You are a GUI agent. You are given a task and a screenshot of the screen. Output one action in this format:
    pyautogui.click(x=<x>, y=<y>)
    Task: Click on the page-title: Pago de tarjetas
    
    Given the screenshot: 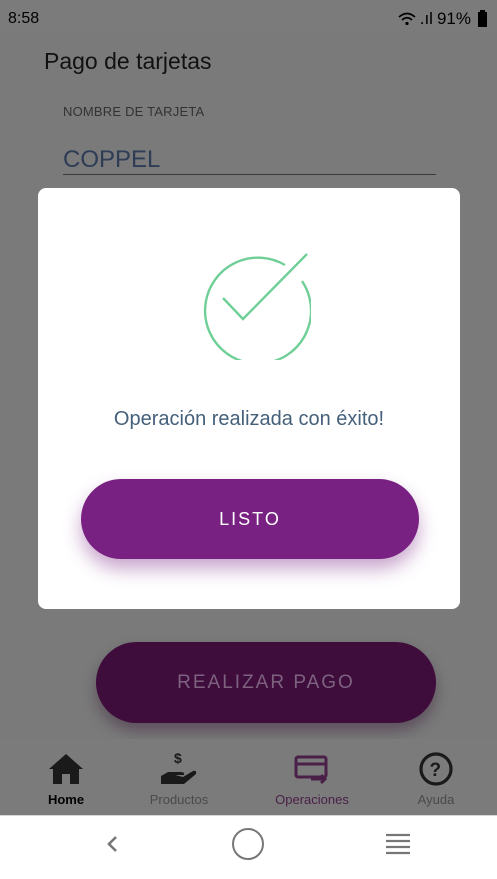 What is the action you would take?
    pyautogui.click(x=128, y=61)
    